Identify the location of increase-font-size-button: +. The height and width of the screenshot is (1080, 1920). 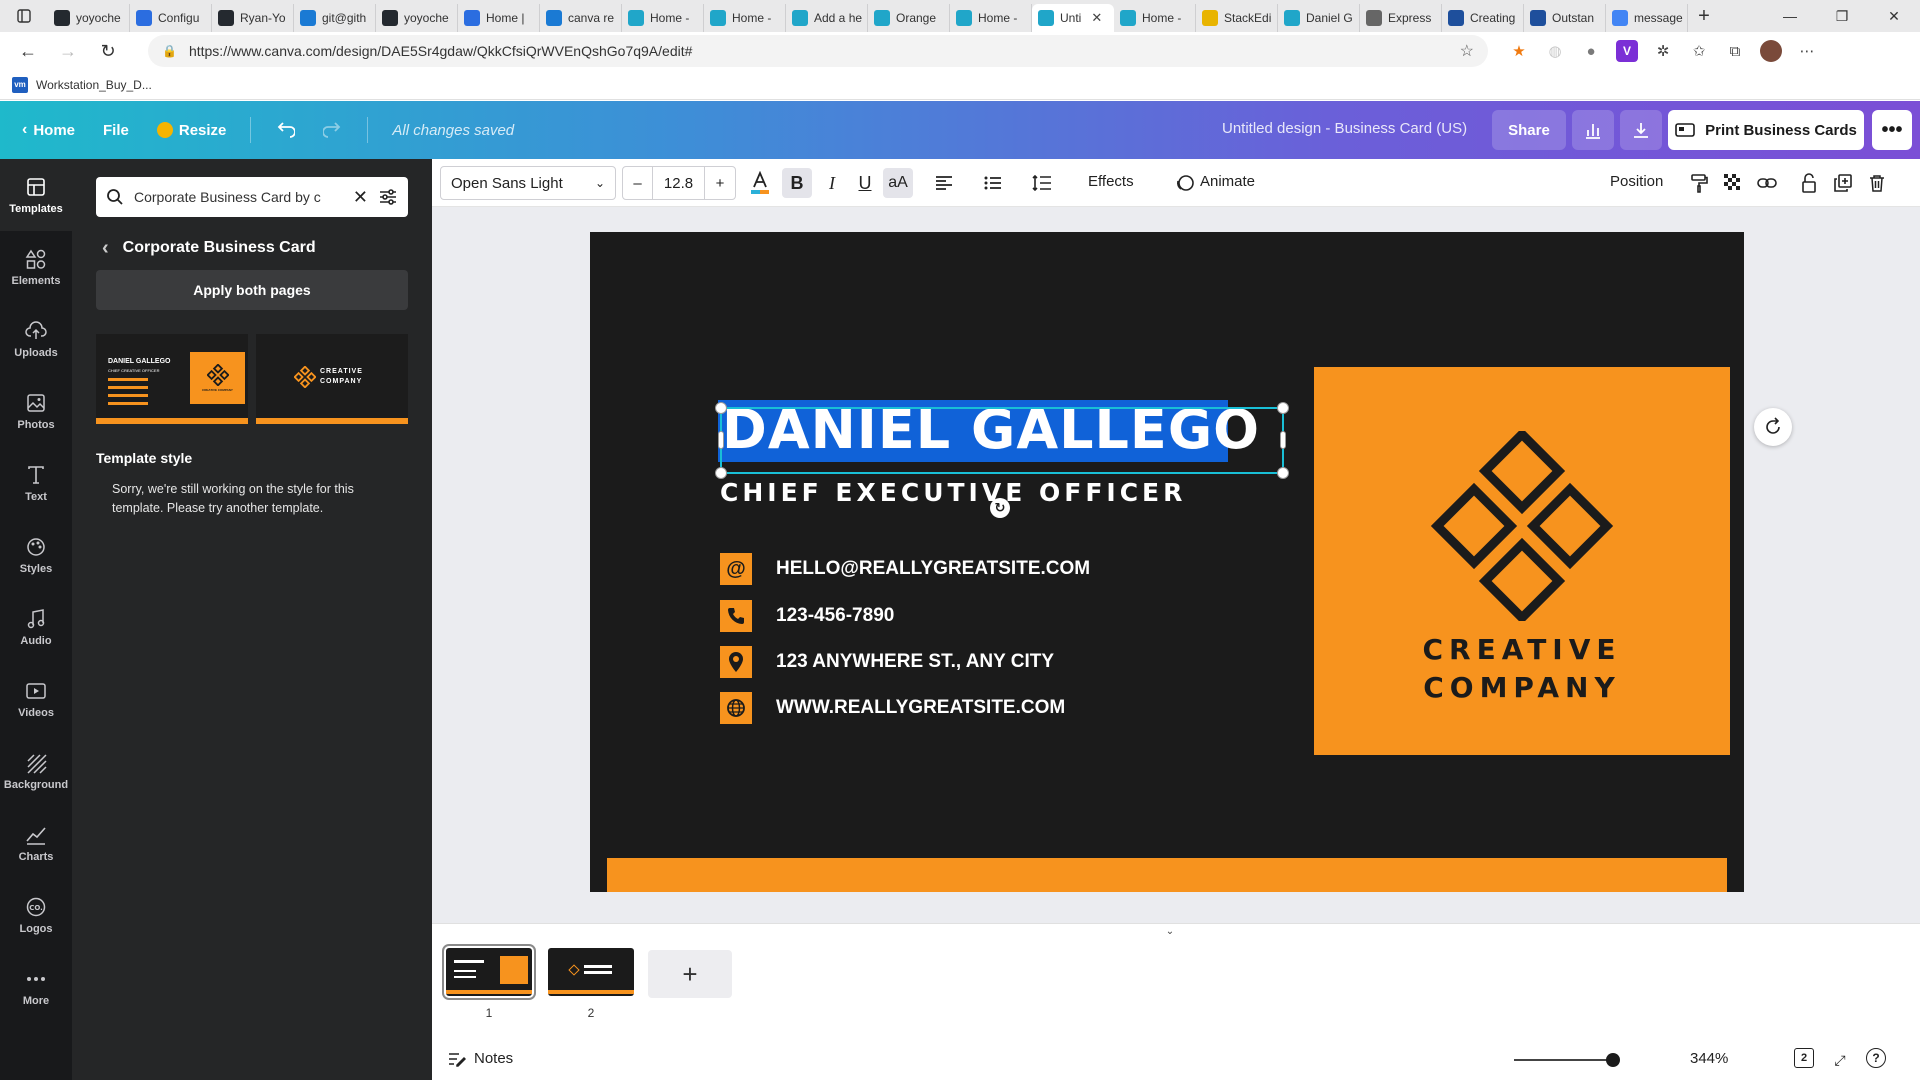
(720, 183).